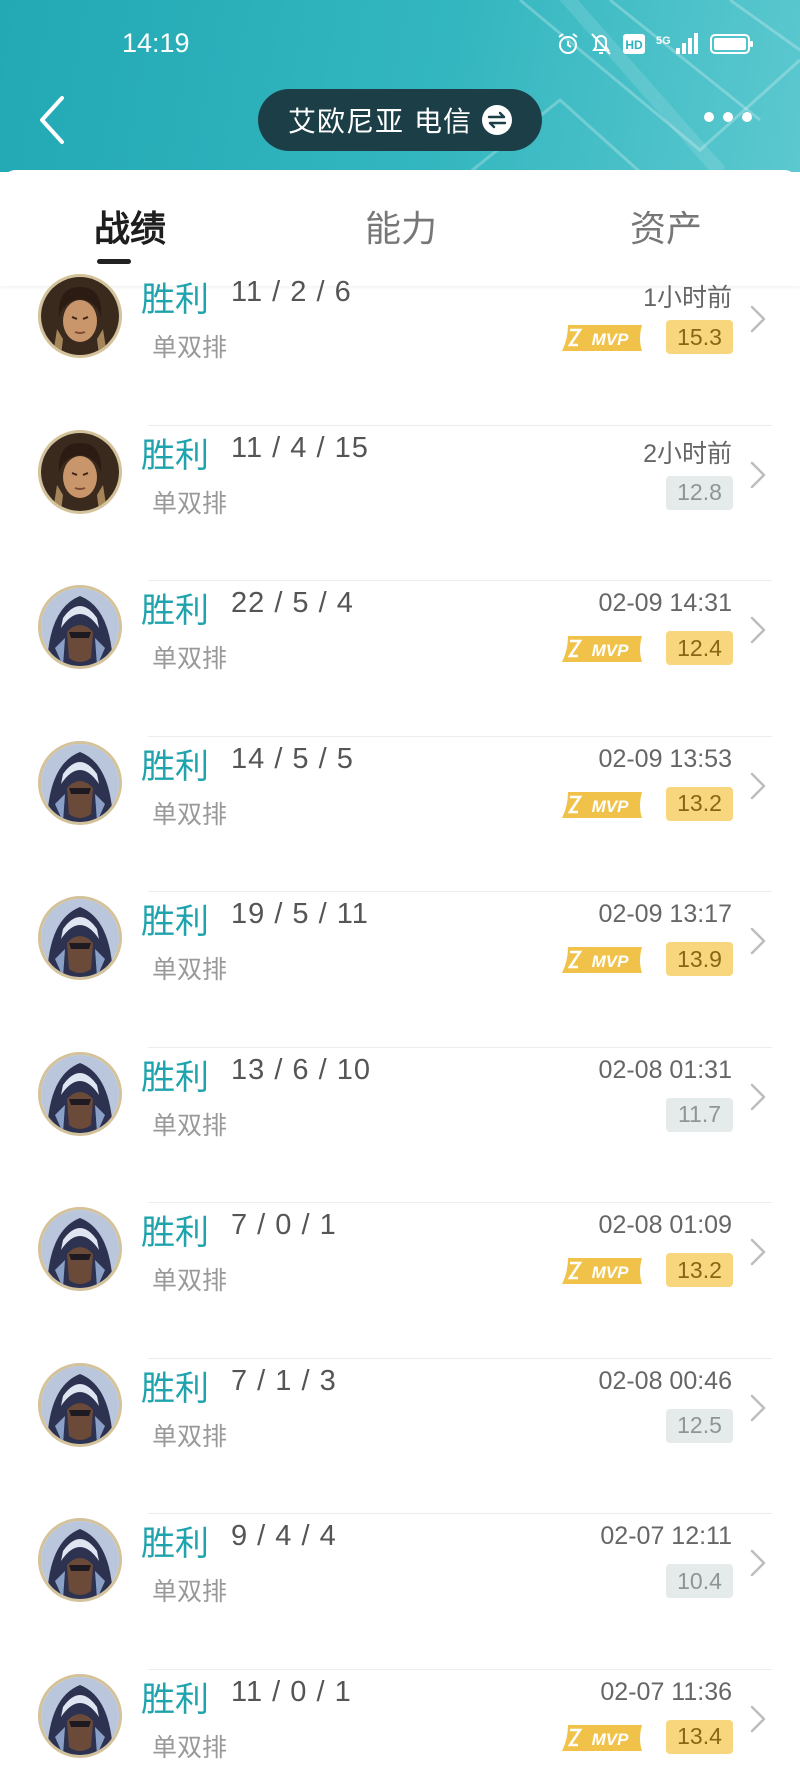 The image size is (800, 1786). I want to click on tab-assets: 资产, so click(666, 226).